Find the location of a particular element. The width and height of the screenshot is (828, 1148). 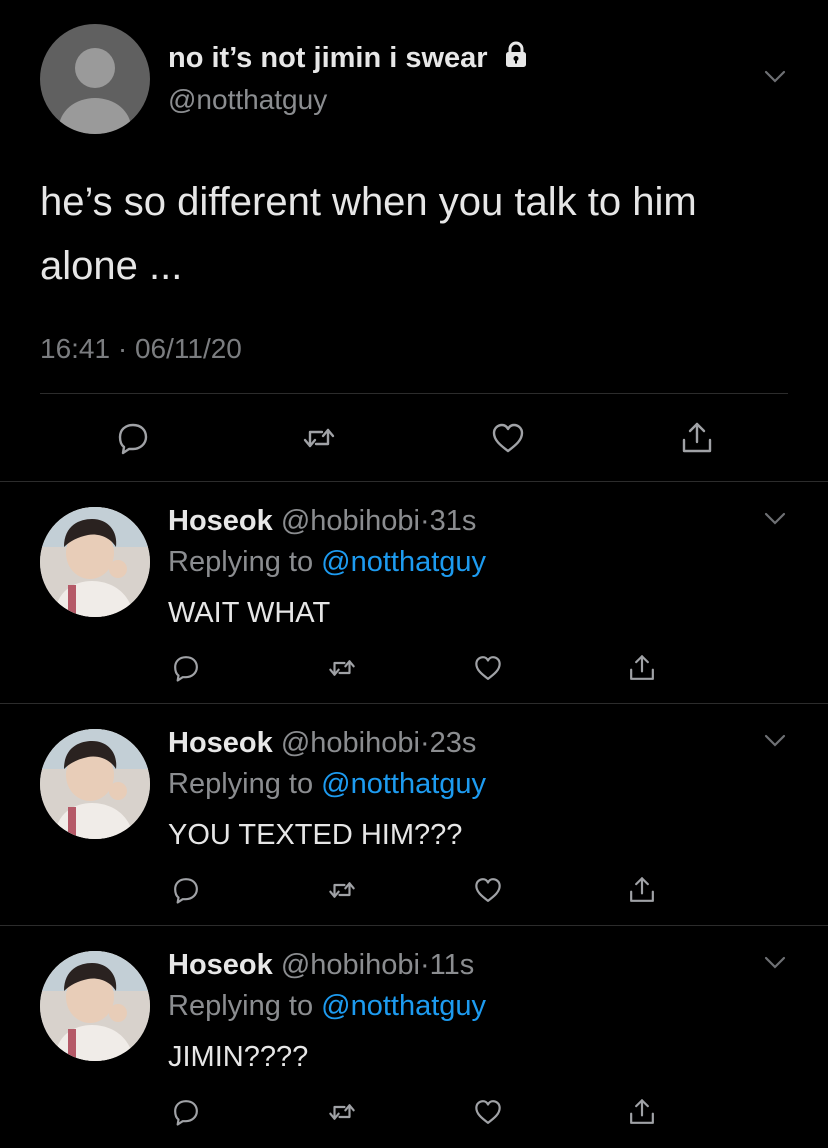

reply-text: WAIT WHAT is located at coordinates (249, 613).